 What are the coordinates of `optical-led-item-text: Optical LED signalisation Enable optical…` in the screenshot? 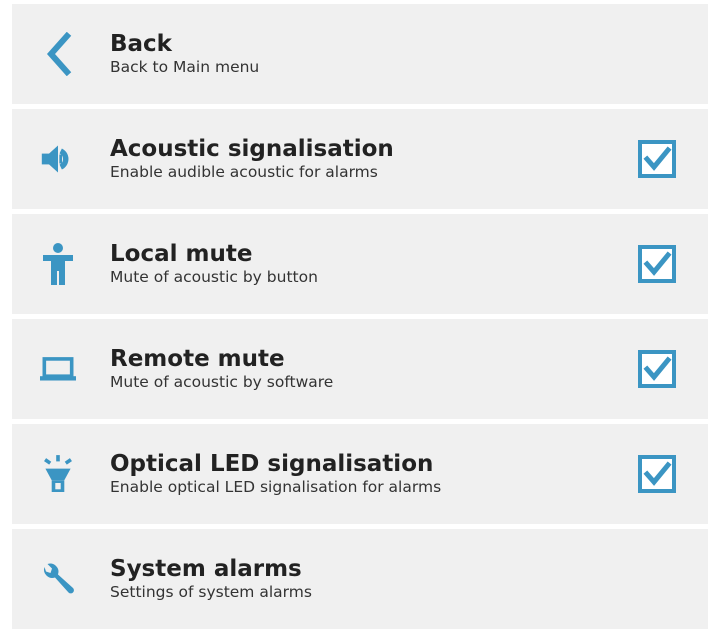 It's located at (275, 474).